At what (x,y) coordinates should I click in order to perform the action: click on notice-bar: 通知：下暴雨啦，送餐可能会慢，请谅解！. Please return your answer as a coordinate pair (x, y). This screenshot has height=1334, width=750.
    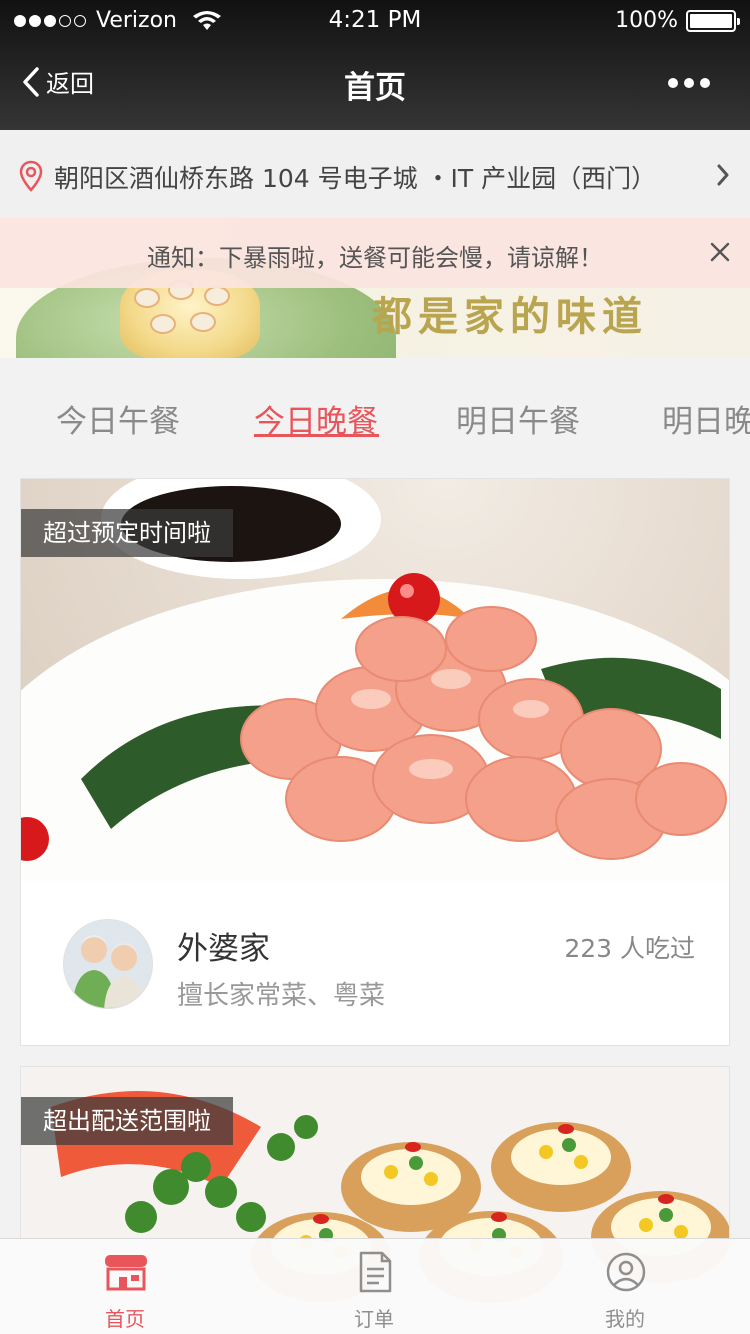
    Looking at the image, I should click on (375, 253).